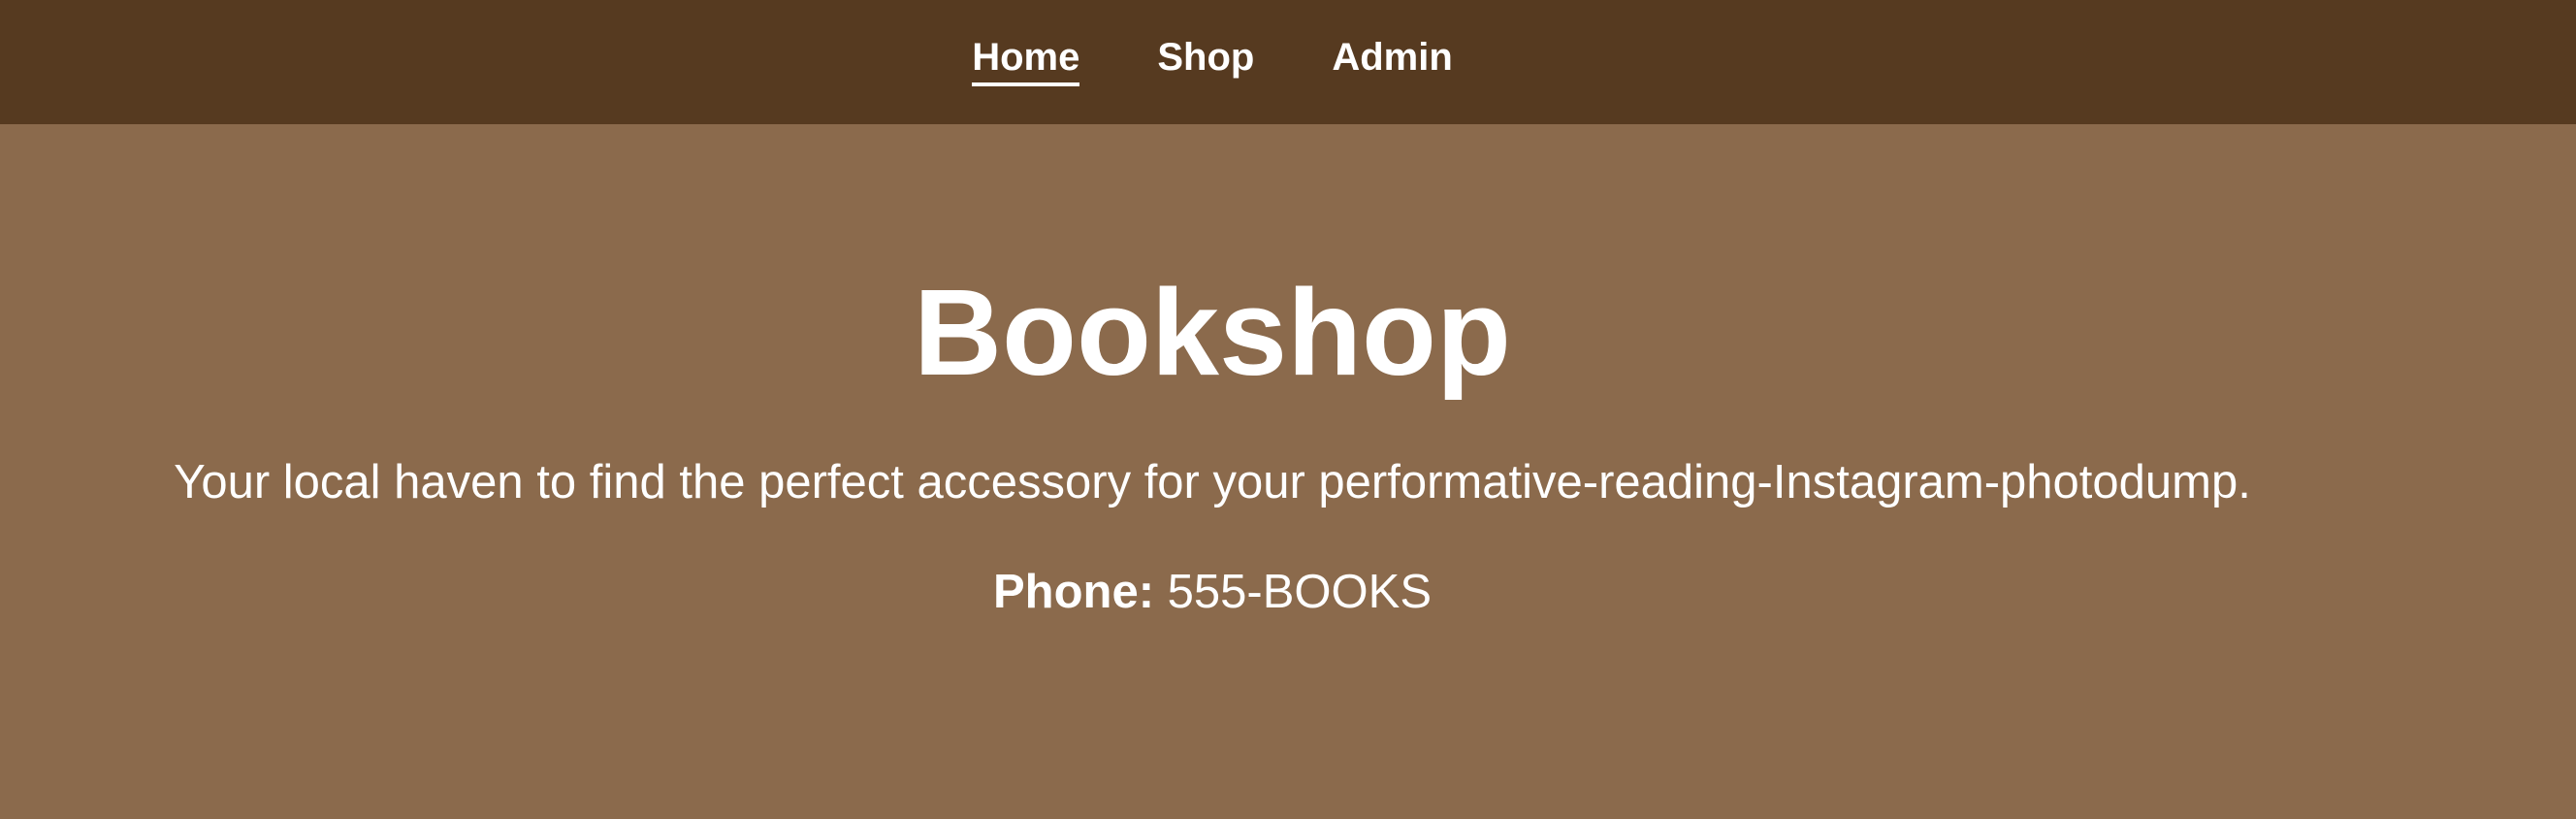 The width and height of the screenshot is (2576, 819). Describe the element at coordinates (1392, 62) in the screenshot. I see `nav-link-admin: Admin` at that location.